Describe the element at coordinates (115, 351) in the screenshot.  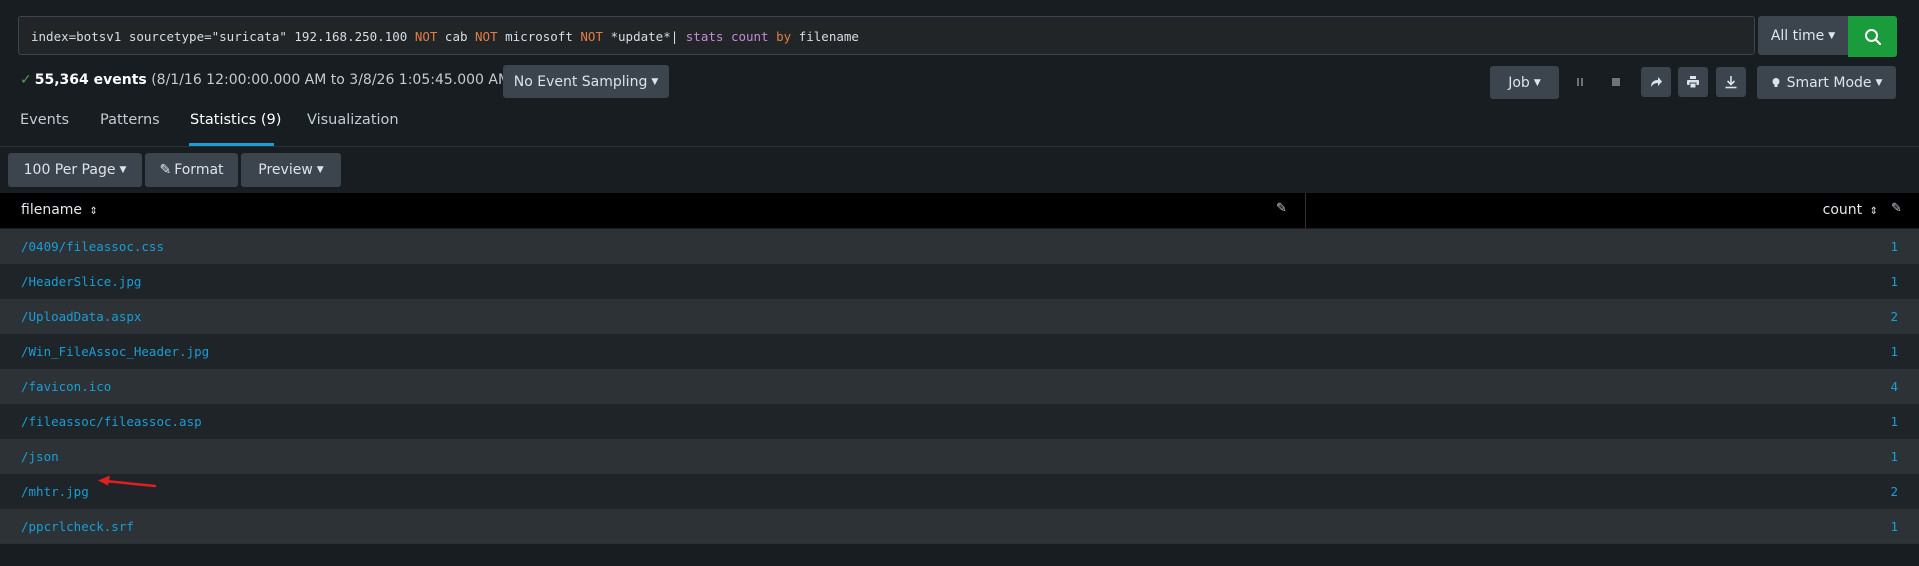
I see `filename-cell: /Win_FileAssoc_Header.jpg` at that location.